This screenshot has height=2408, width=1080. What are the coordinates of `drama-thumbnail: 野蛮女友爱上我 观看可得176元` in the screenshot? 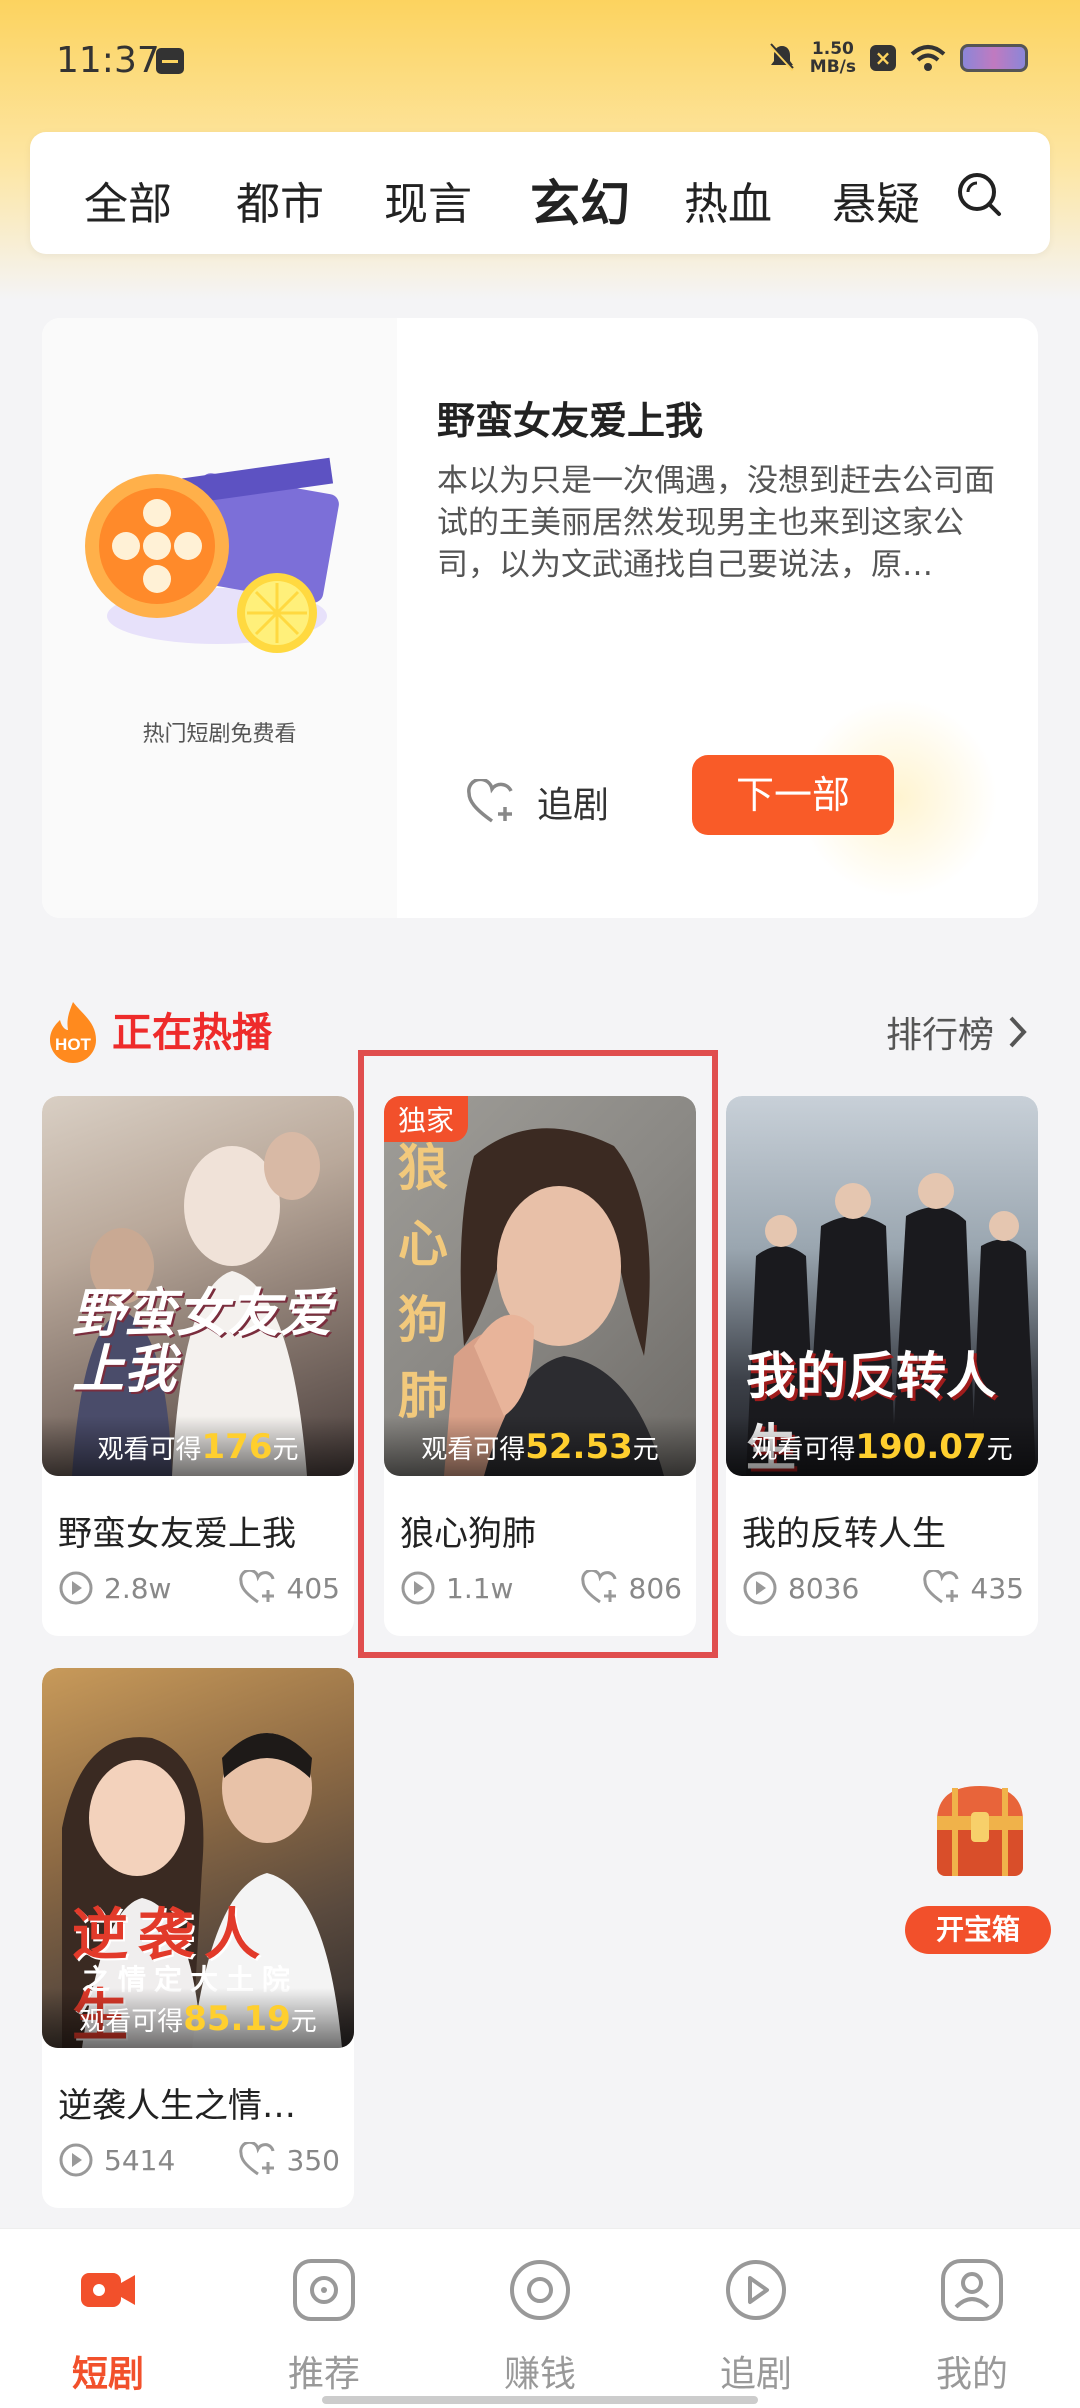 It's located at (198, 1286).